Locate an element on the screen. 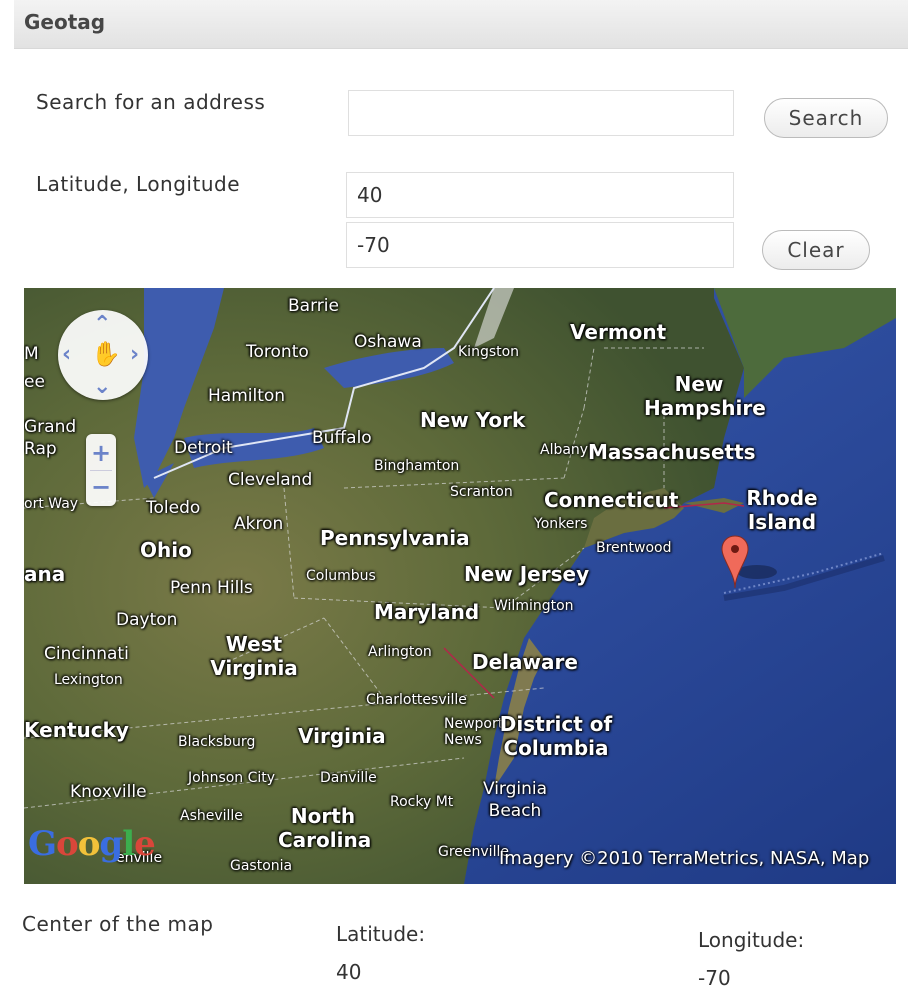 The image size is (908, 1000). map-label-oshawa: Oshawa is located at coordinates (388, 342).